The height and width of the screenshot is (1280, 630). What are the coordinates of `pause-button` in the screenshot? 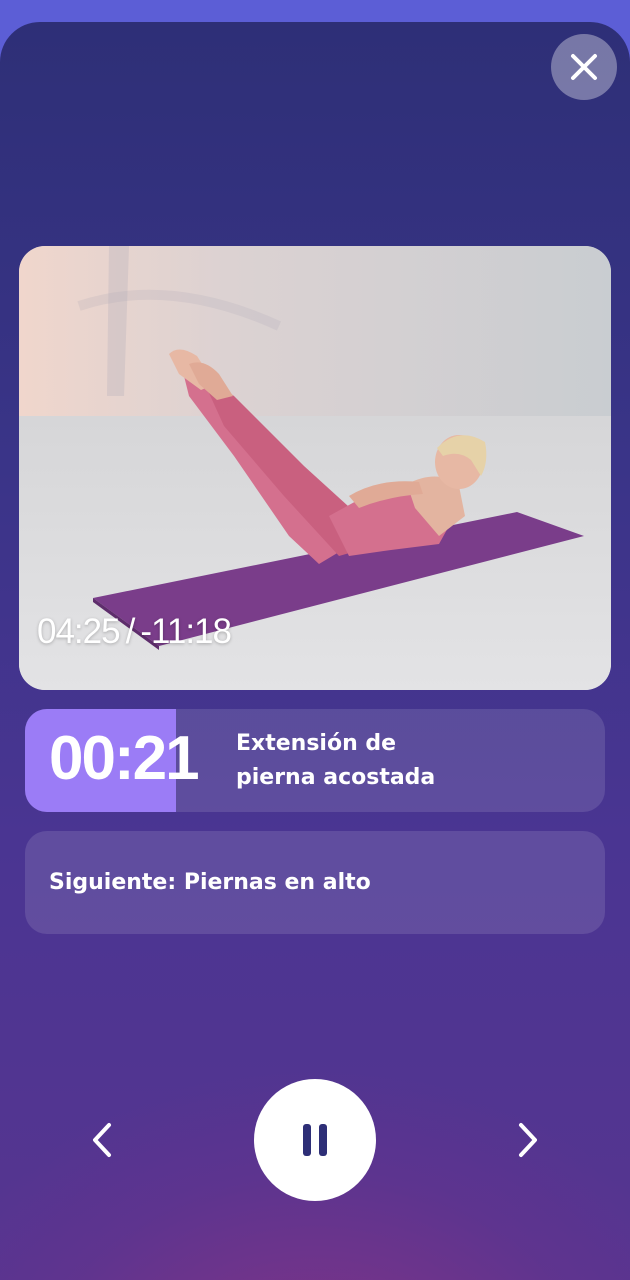 It's located at (315, 1140).